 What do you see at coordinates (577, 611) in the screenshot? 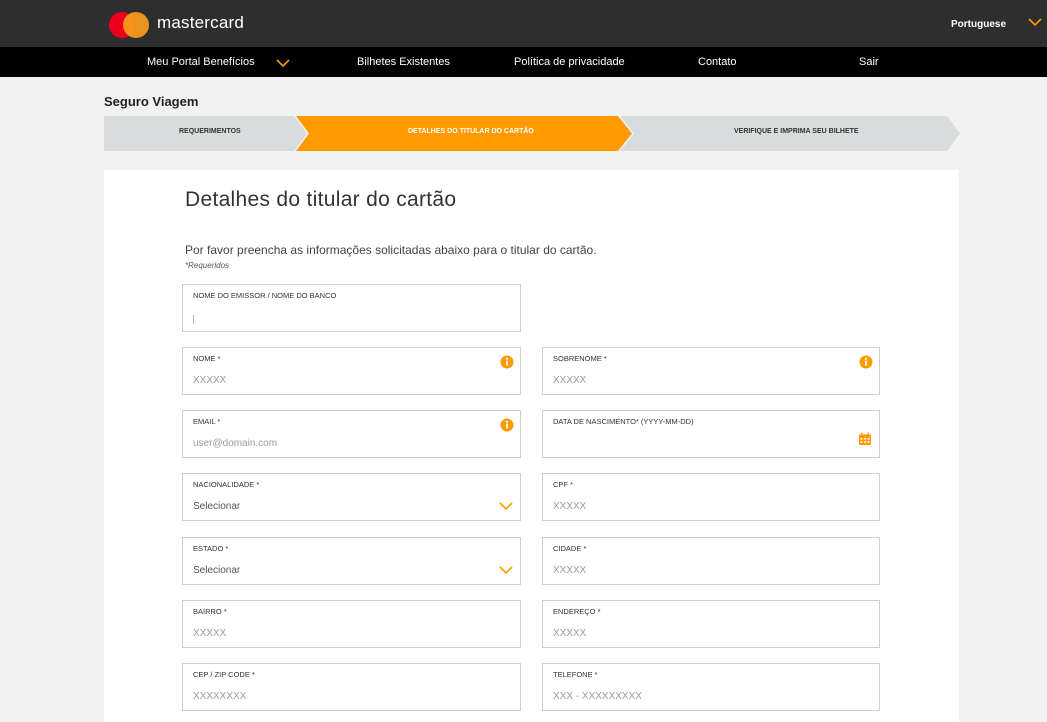
I see `field-label: ENDEREÇO *` at bounding box center [577, 611].